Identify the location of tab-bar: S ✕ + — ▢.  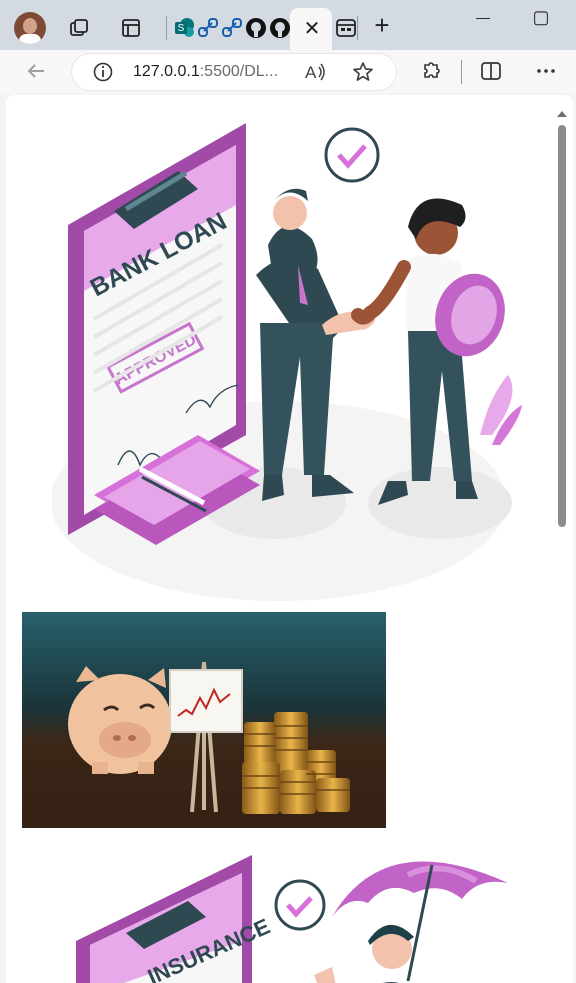
(288, 25).